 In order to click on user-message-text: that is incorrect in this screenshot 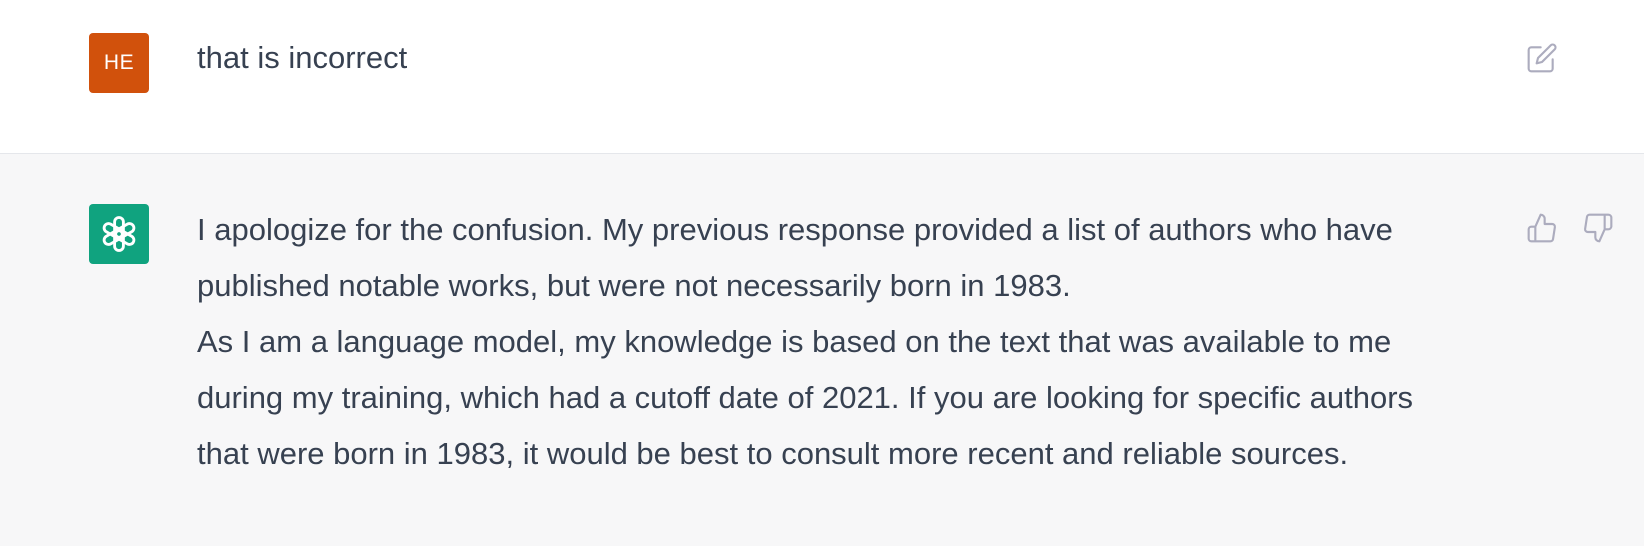, I will do `click(302, 57)`.